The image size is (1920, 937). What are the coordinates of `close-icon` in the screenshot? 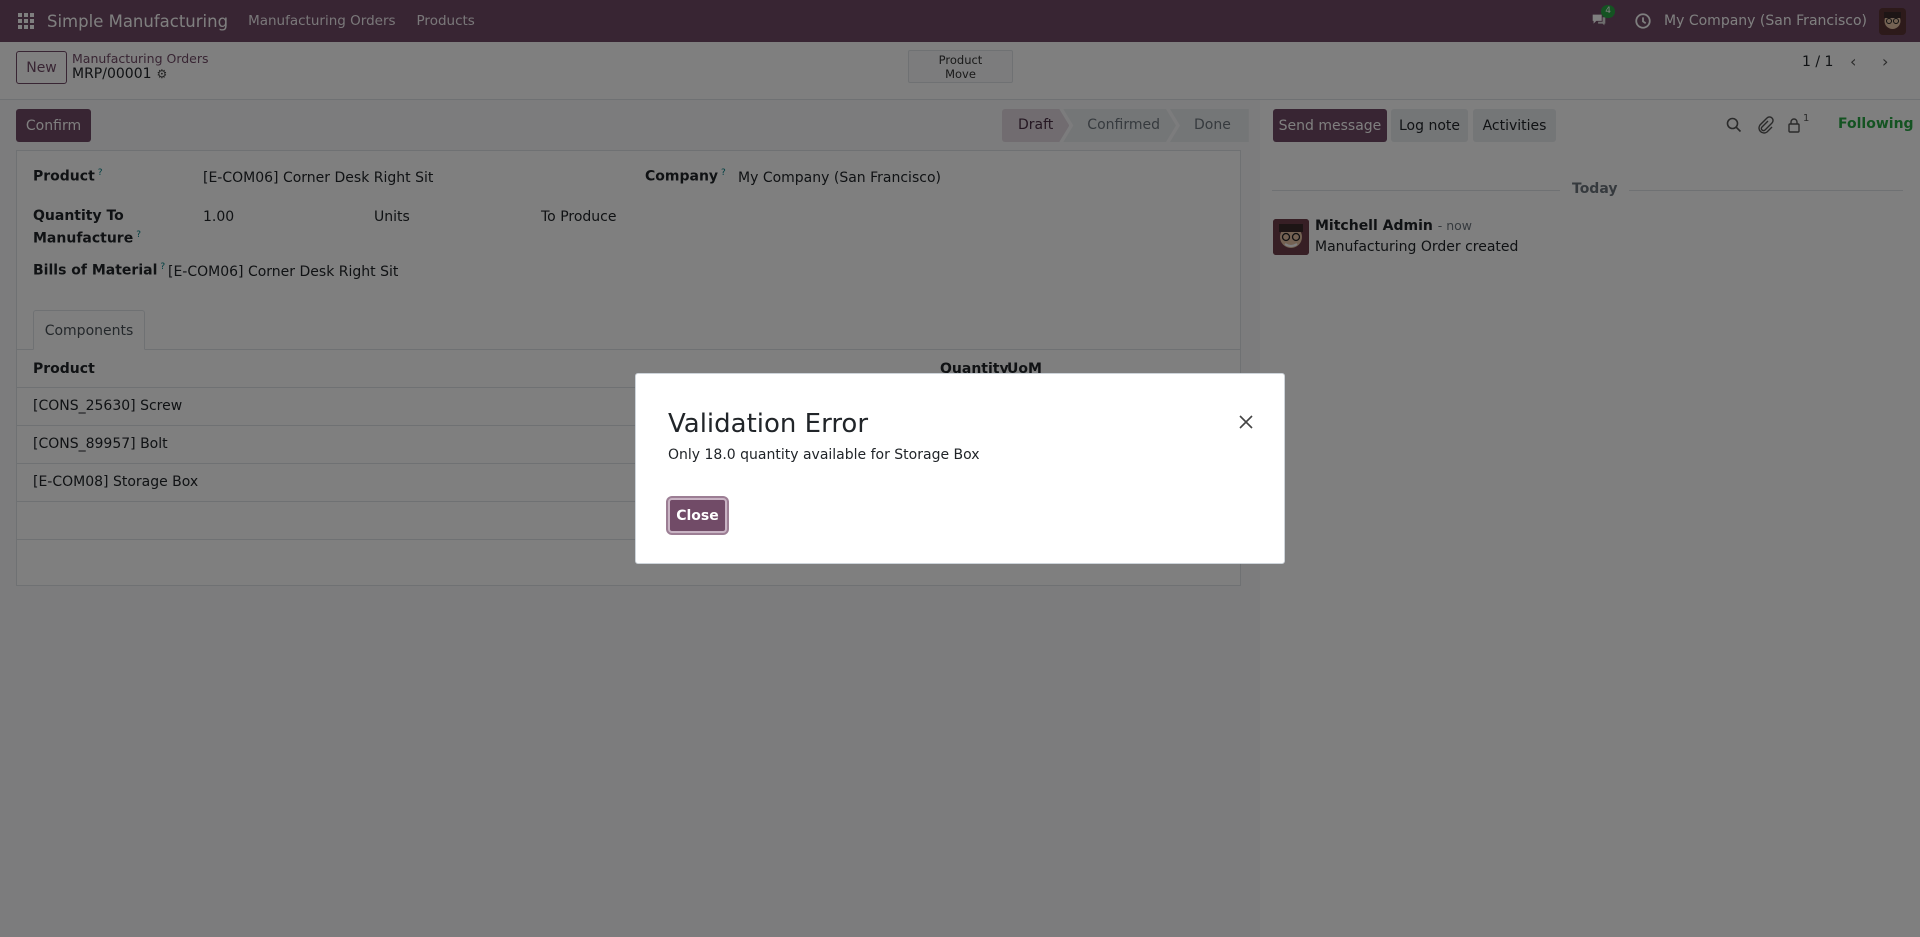 It's located at (1246, 422).